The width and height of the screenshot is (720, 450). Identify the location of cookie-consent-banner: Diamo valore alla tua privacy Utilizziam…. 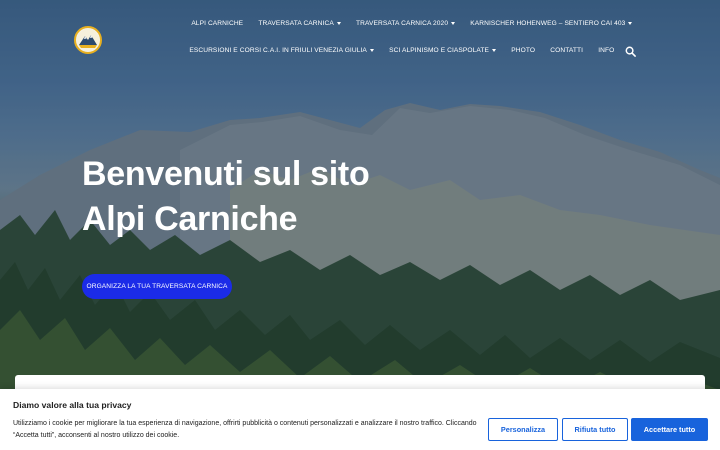
(360, 419).